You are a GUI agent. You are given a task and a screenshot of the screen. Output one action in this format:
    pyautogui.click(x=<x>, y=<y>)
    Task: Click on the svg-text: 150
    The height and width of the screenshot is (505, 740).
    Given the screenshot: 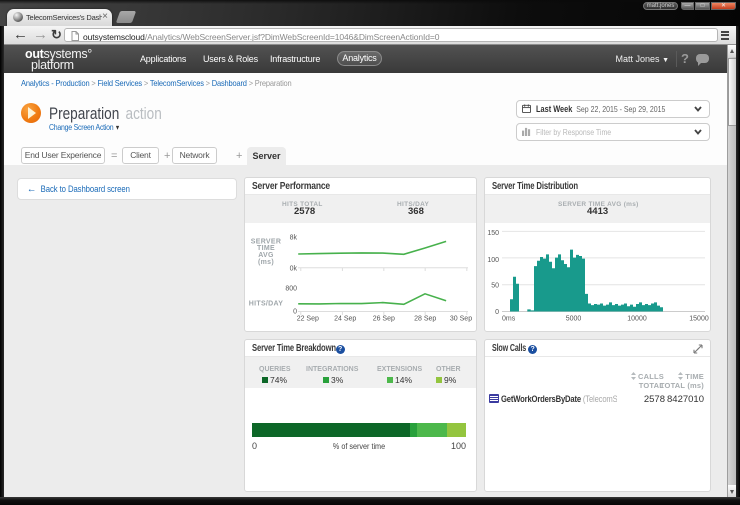 What is the action you would take?
    pyautogui.click(x=493, y=233)
    